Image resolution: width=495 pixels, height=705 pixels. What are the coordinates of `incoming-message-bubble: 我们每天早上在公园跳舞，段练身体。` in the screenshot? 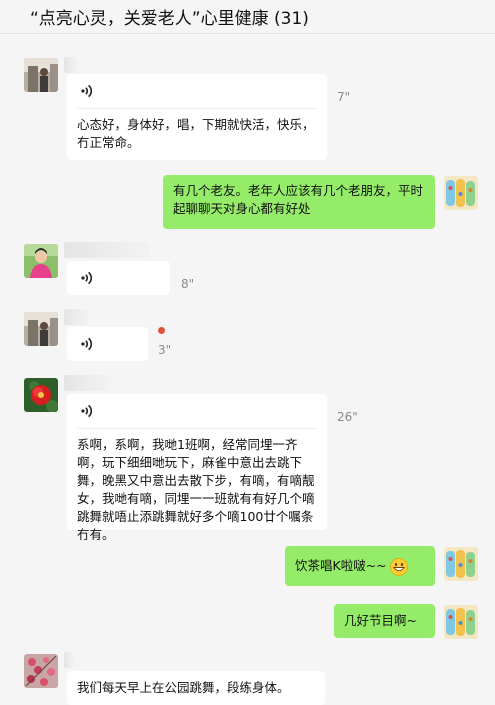 It's located at (196, 688).